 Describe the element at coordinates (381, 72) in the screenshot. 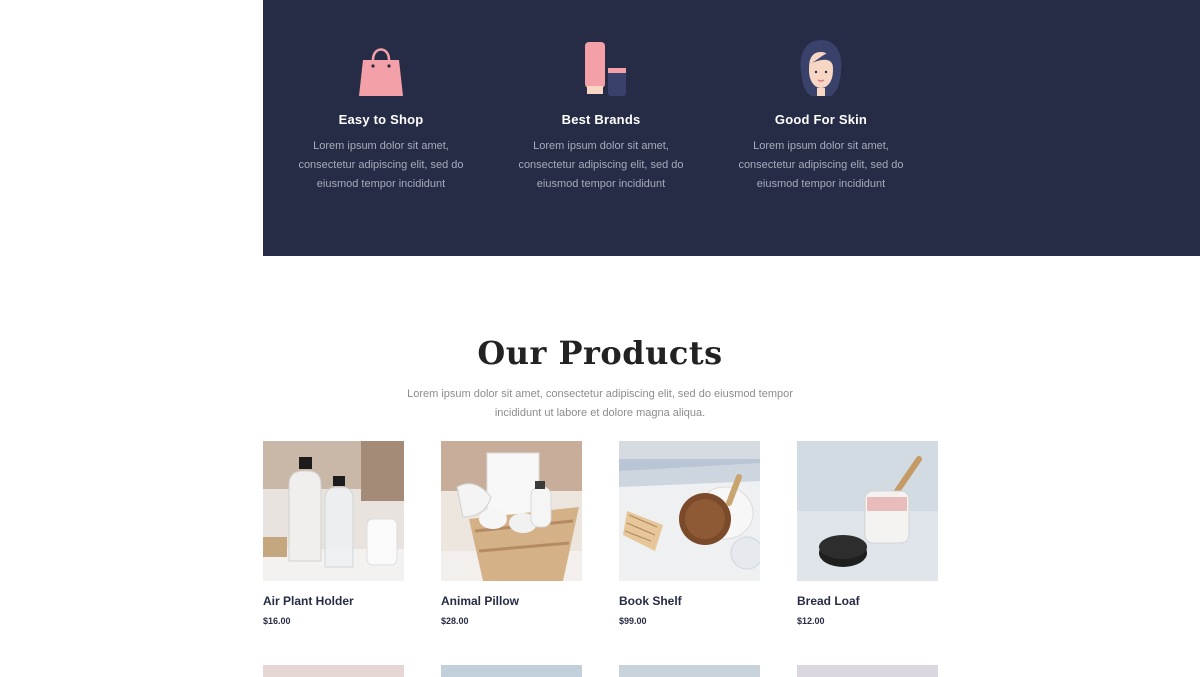

I see `shopping-bag-icon` at that location.